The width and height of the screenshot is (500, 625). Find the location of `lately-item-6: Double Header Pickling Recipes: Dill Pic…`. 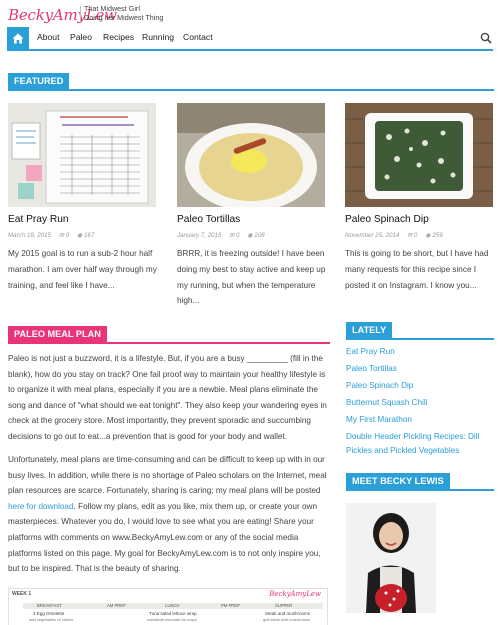

lately-item-6: Double Header Pickling Recipes: Dill Pic… is located at coordinates (421, 443).